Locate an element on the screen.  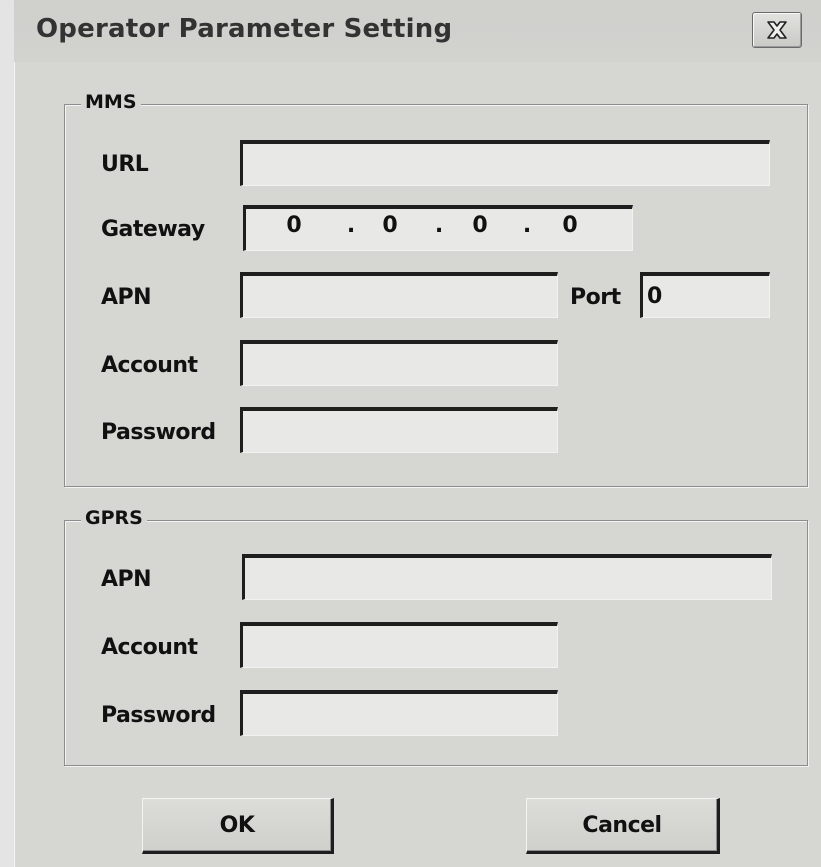
gprs-account-field is located at coordinates (399, 645).